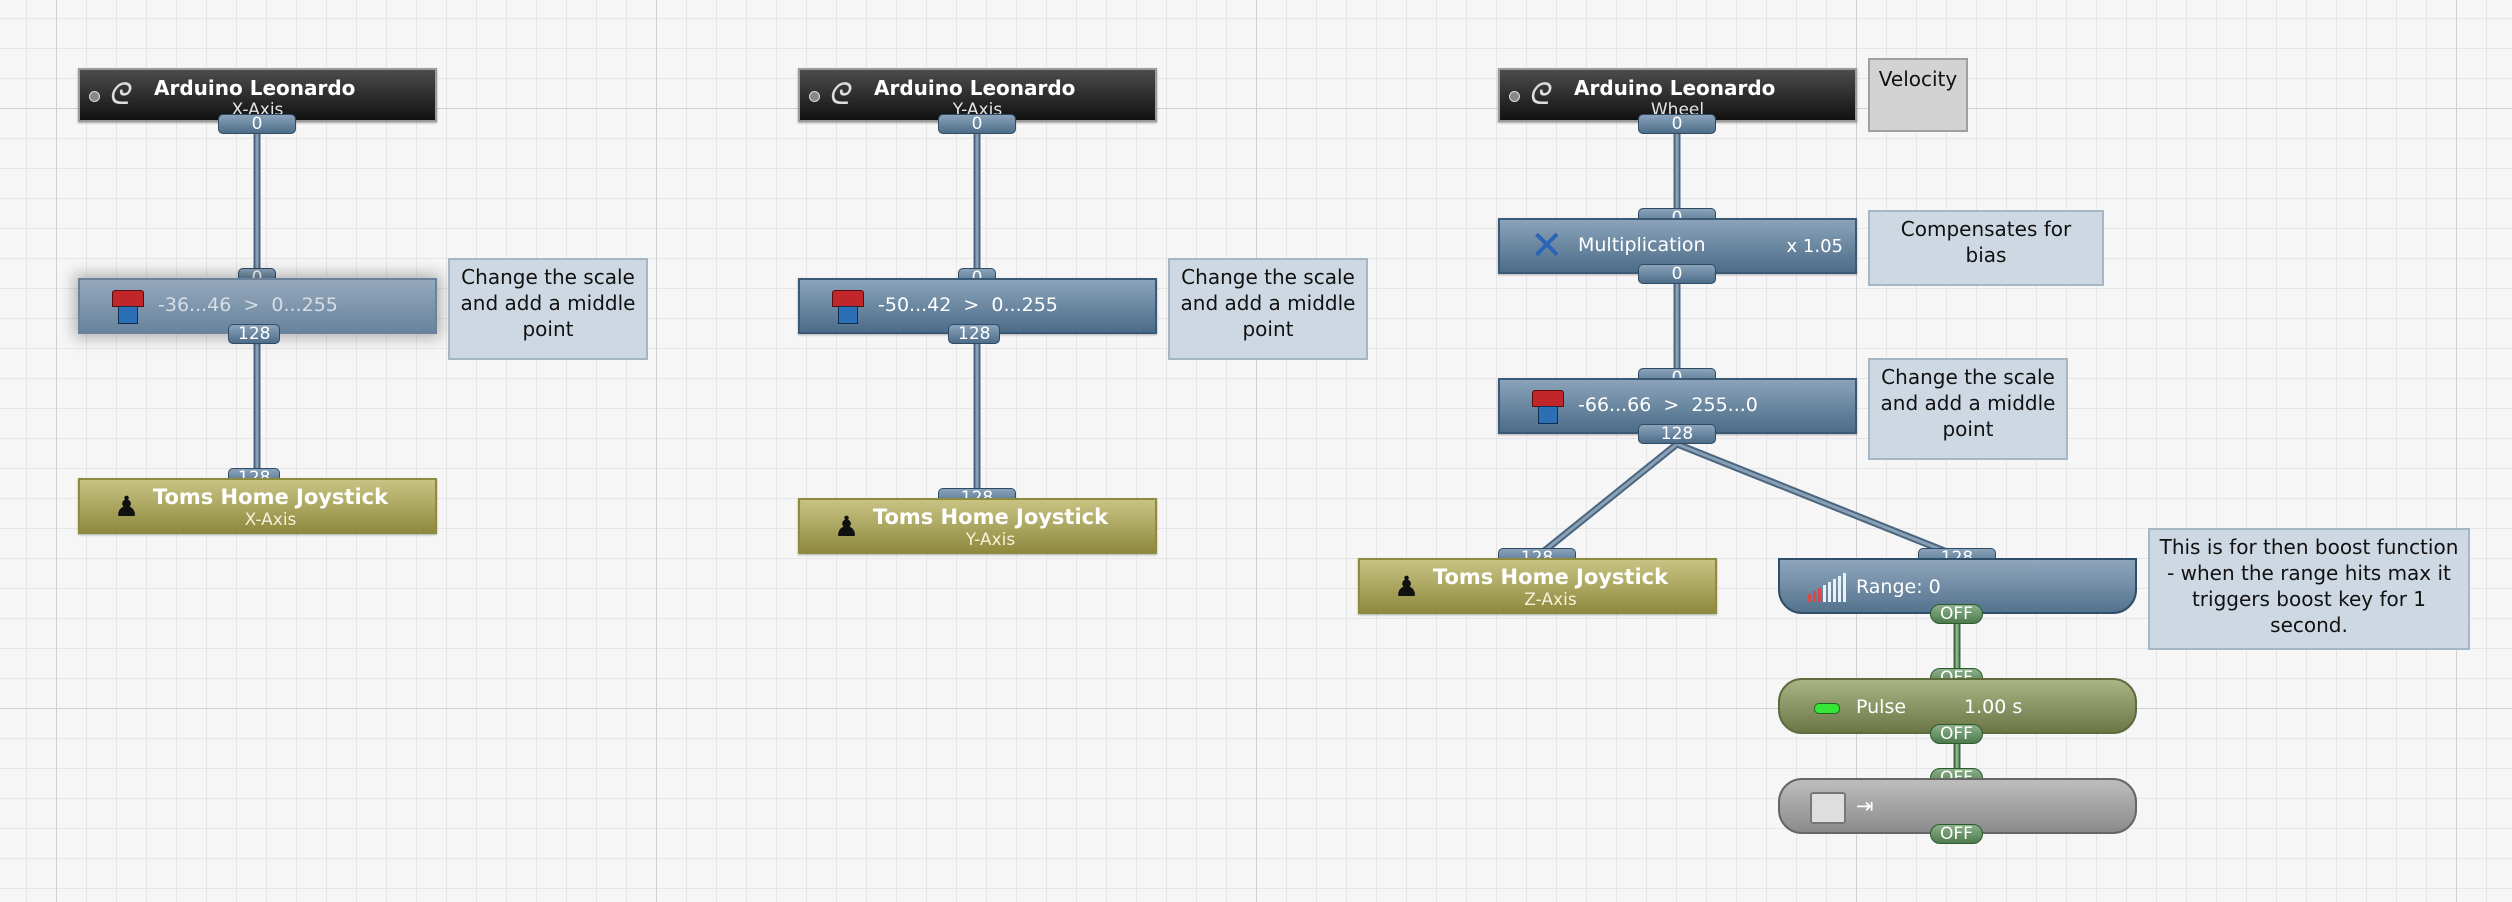  I want to click on toms-joystick-z-node: ♟ Toms Home Joystick Z-Axis, so click(1537, 586).